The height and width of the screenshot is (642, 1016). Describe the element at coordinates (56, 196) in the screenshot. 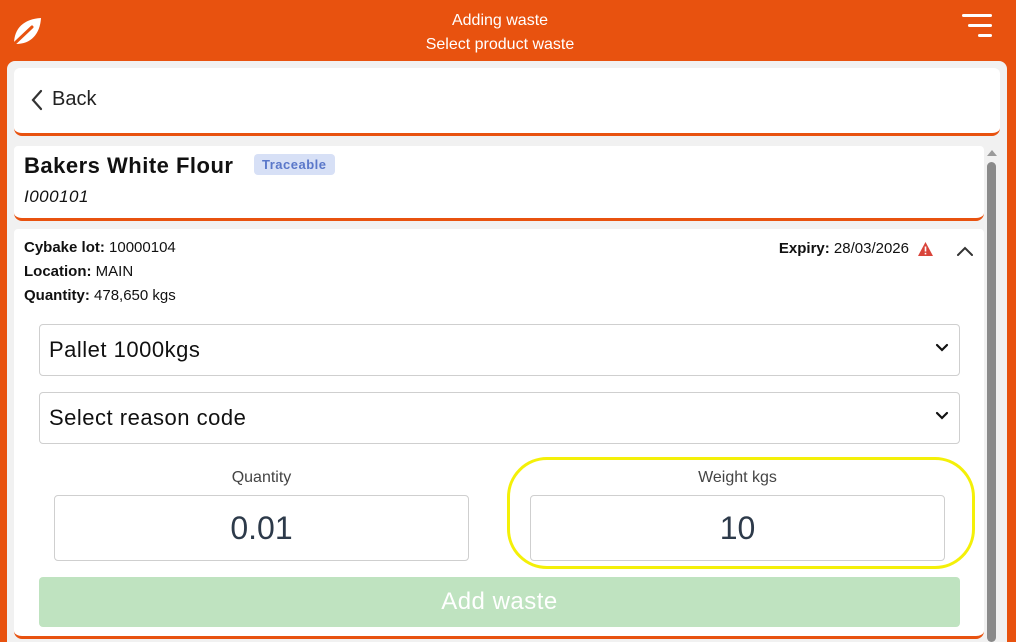

I see `product-code: I000101` at that location.